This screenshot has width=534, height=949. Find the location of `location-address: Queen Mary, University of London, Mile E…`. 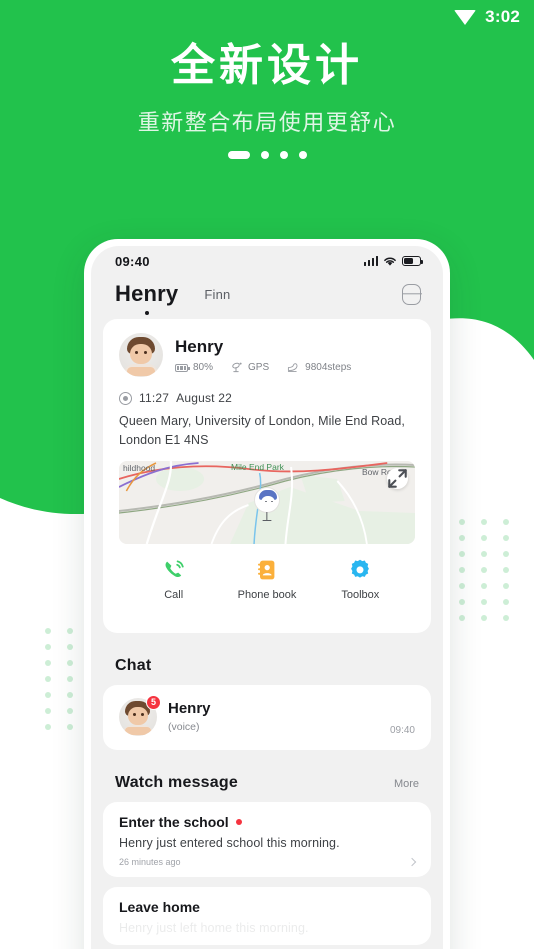

location-address: Queen Mary, University of London, Mile E… is located at coordinates (262, 430).